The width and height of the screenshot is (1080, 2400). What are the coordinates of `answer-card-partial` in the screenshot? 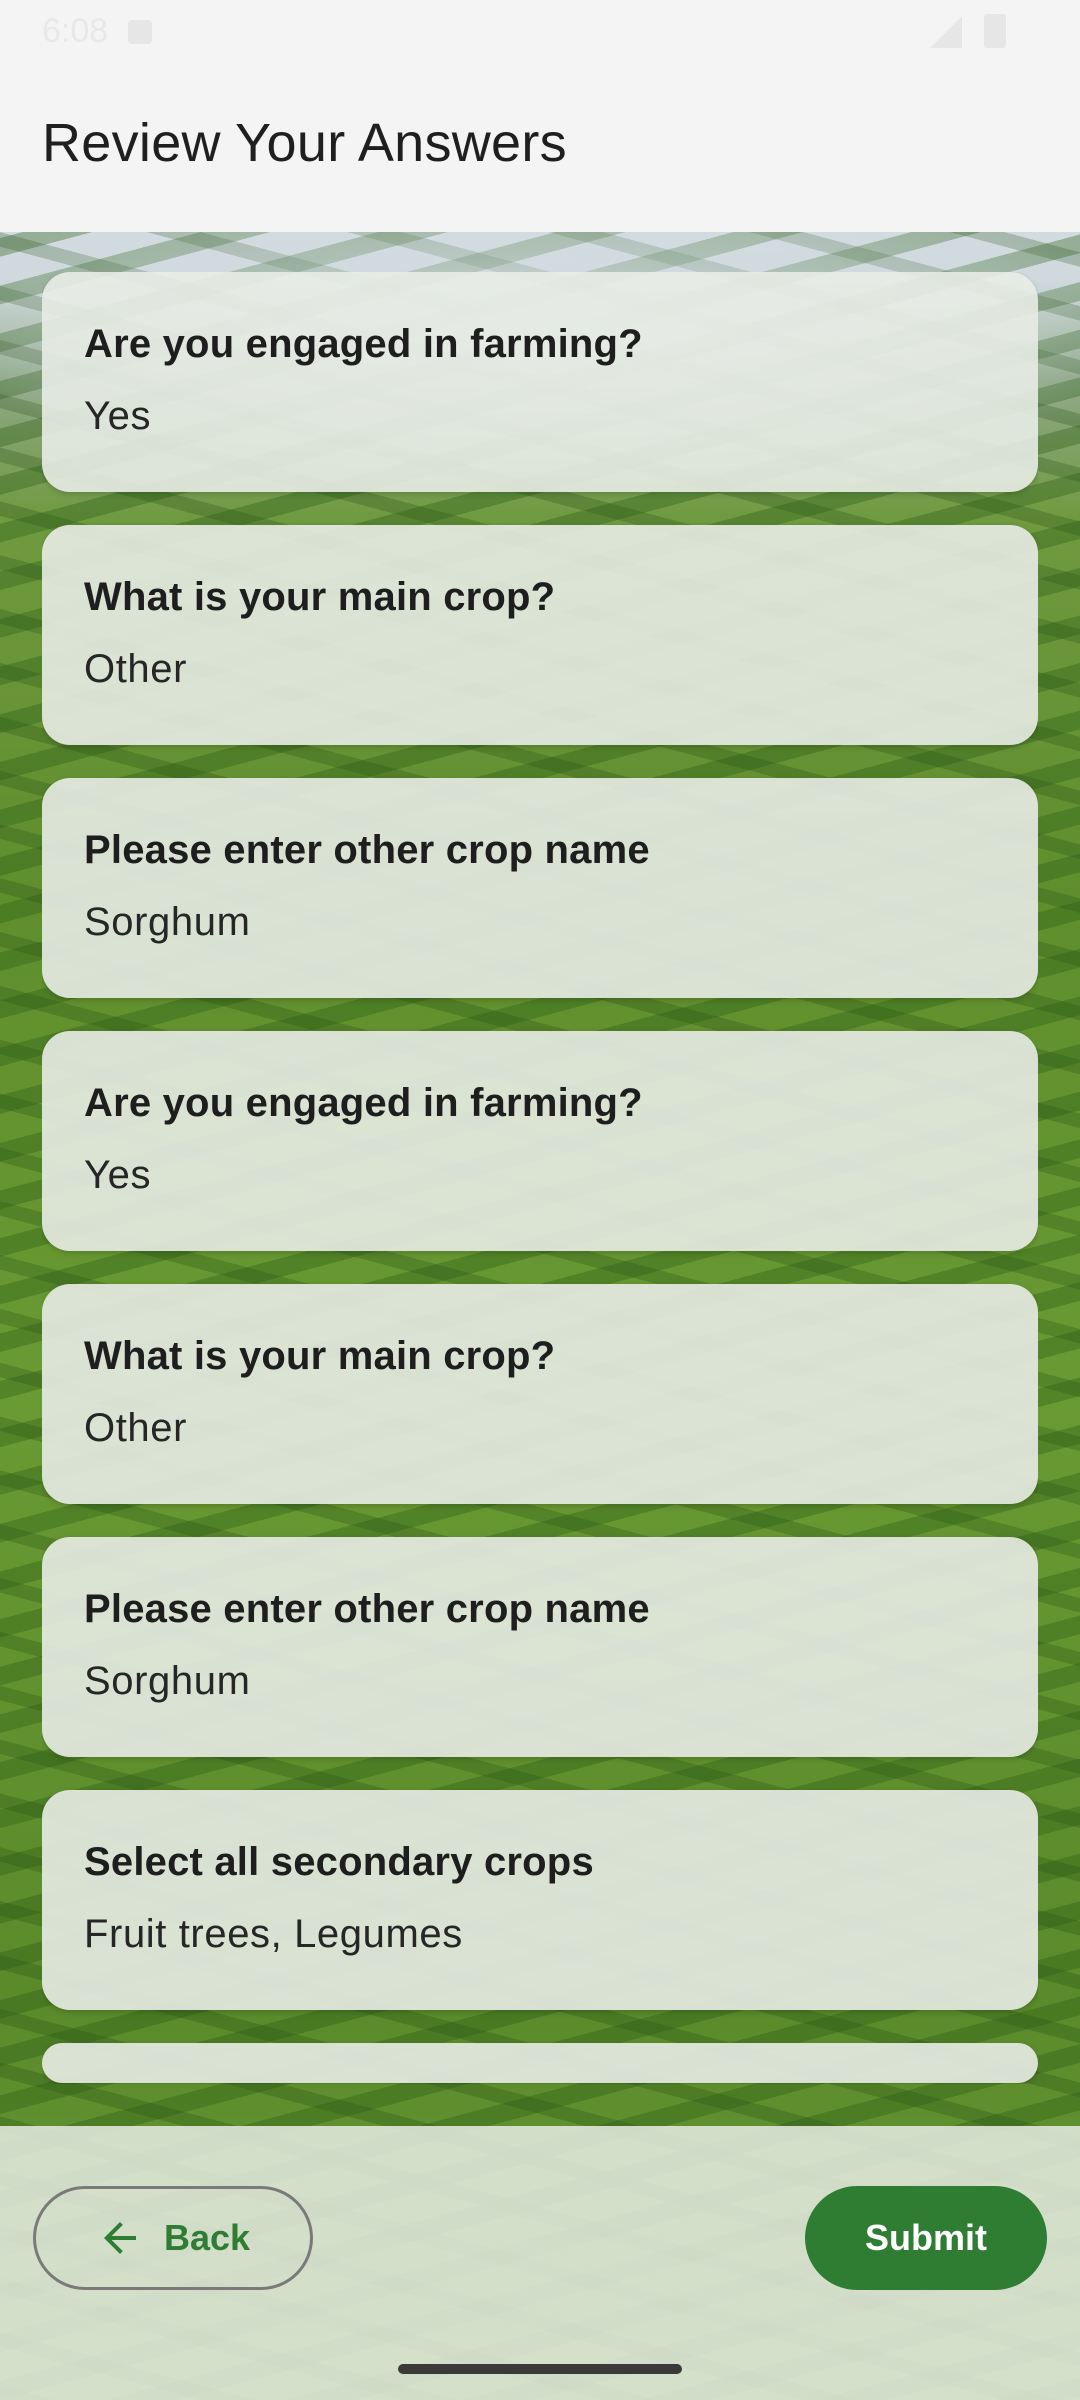 It's located at (540, 2063).